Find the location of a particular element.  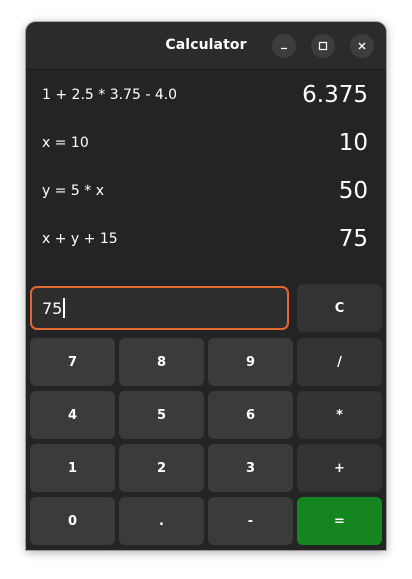

history-expression: x = 10 is located at coordinates (65, 143).